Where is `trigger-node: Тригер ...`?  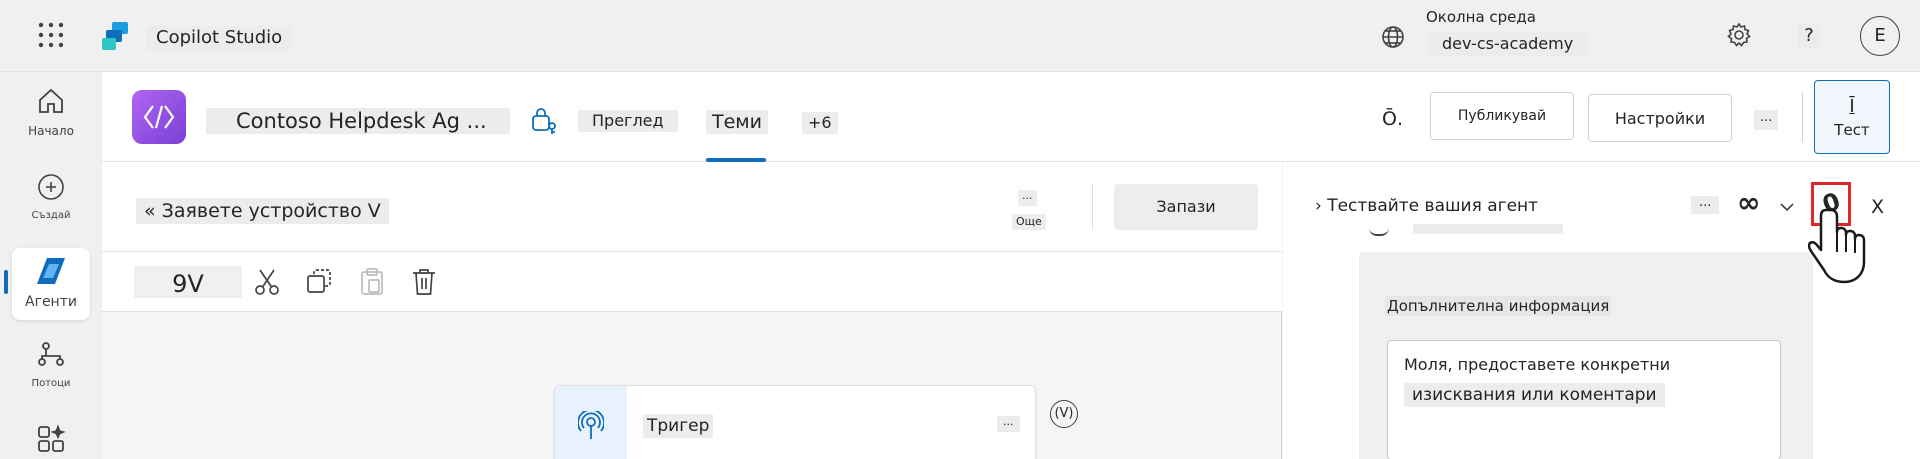
trigger-node: Тригер ... is located at coordinates (795, 422).